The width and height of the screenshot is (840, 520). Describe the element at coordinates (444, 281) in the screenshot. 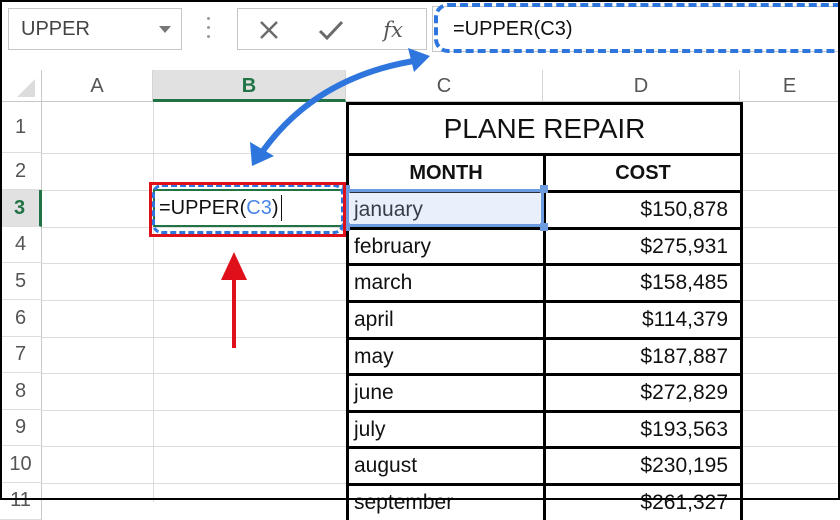

I see `table-cell-month: march` at that location.